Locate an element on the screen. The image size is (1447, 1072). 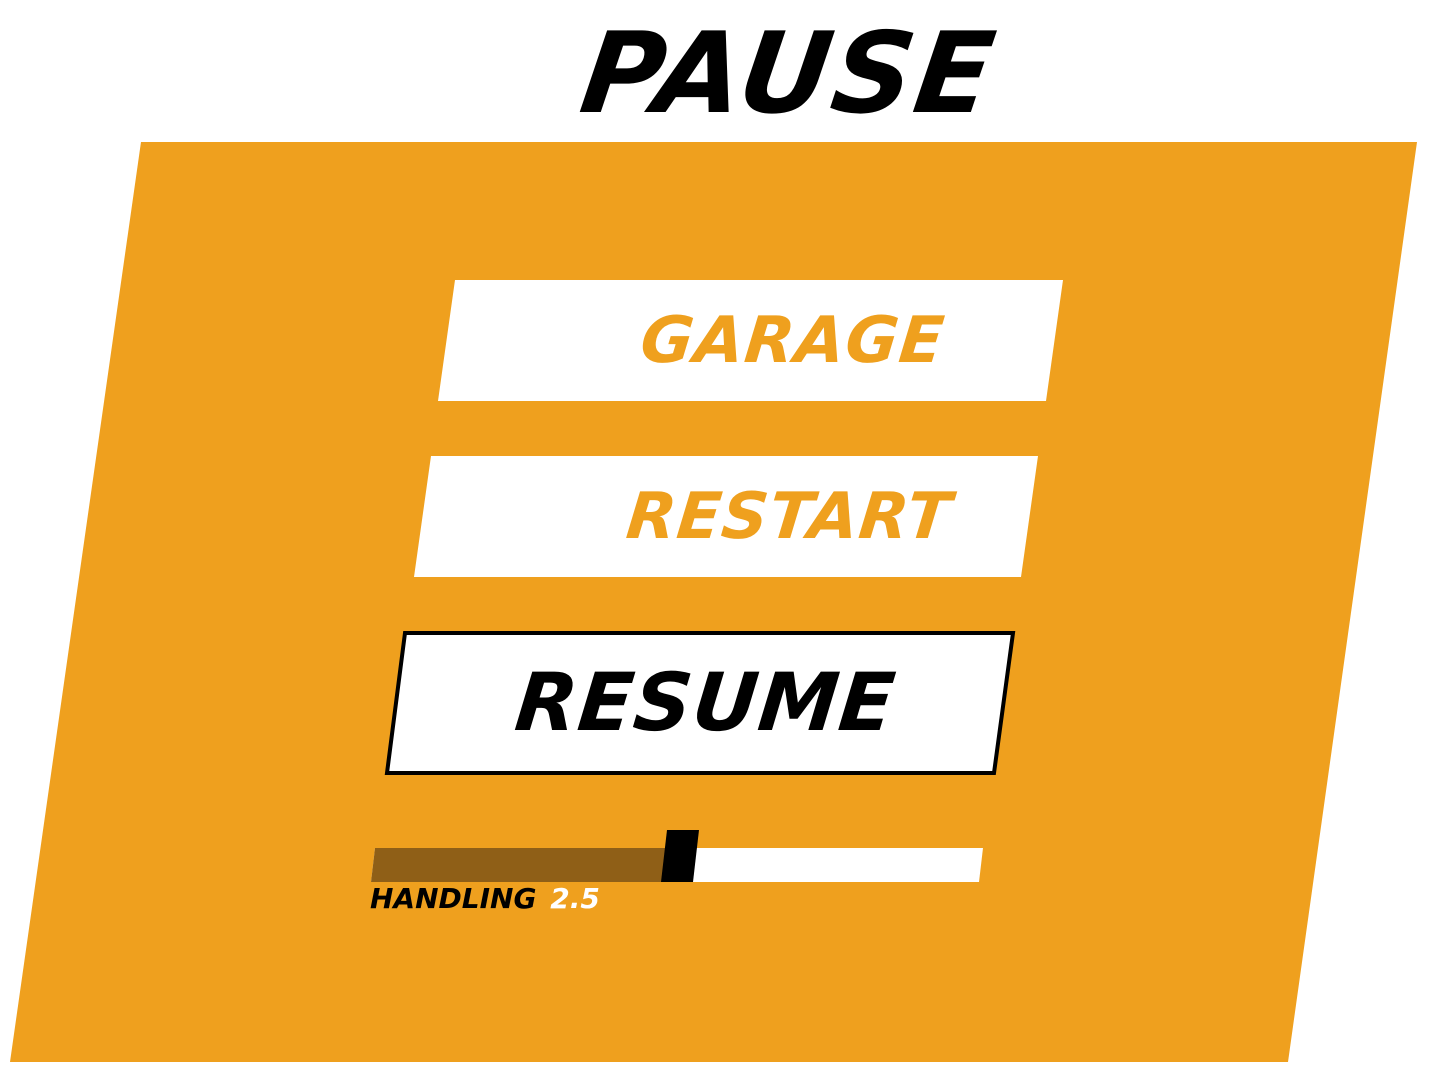
restart-button-label: RESTART is located at coordinates (789, 516).